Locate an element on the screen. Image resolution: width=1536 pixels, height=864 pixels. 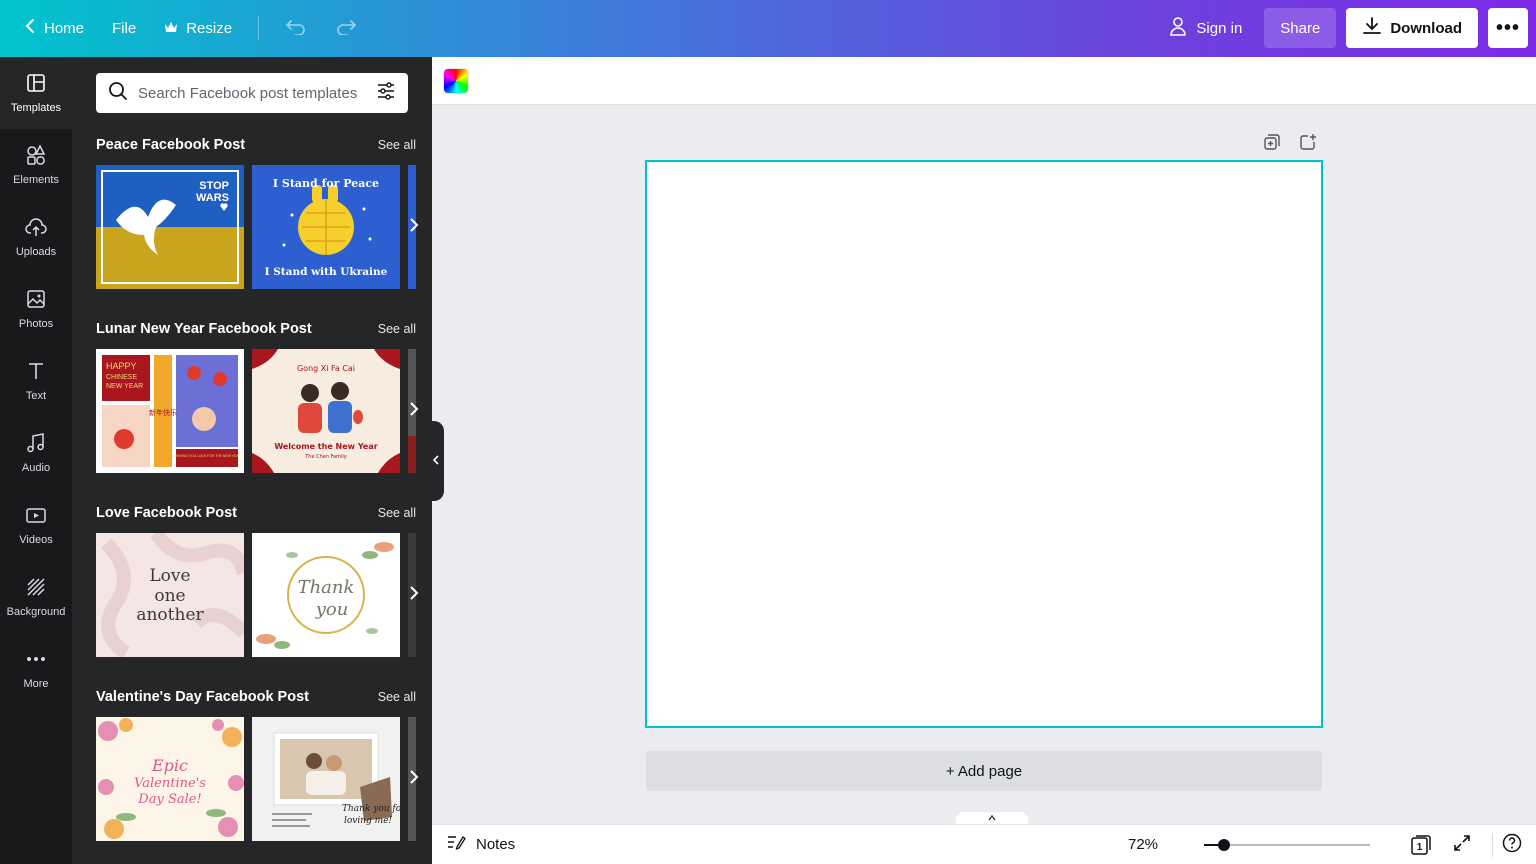
rail-item-uploads: Uploads is located at coordinates (36, 237).